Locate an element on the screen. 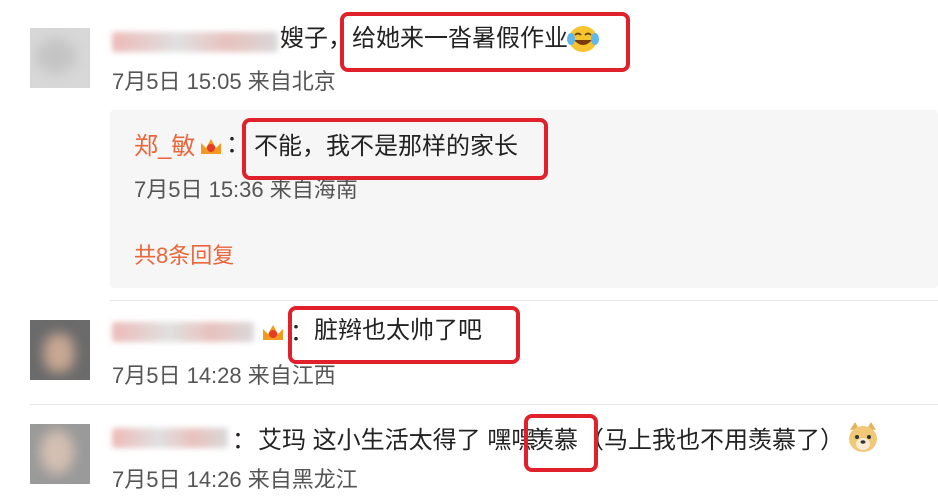  reply-username: 郑_敏 is located at coordinates (164, 147).